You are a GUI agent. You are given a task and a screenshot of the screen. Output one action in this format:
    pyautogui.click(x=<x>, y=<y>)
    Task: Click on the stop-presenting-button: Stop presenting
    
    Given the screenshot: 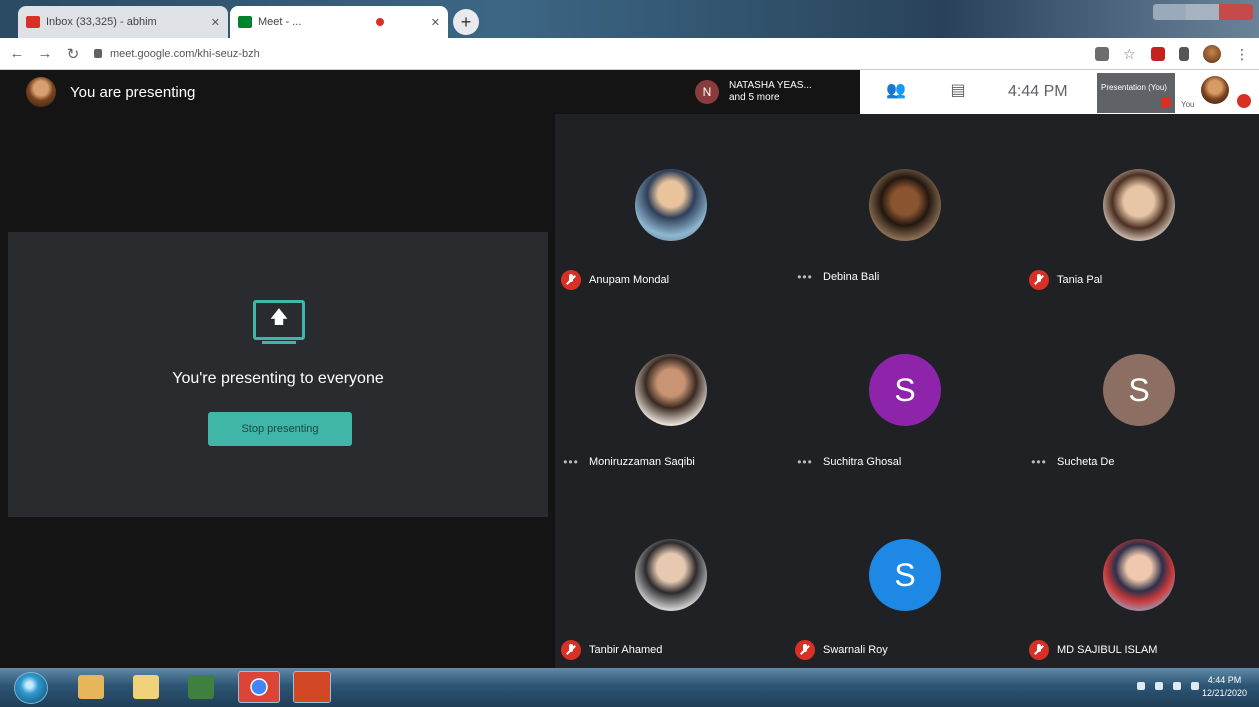 What is the action you would take?
    pyautogui.click(x=280, y=429)
    